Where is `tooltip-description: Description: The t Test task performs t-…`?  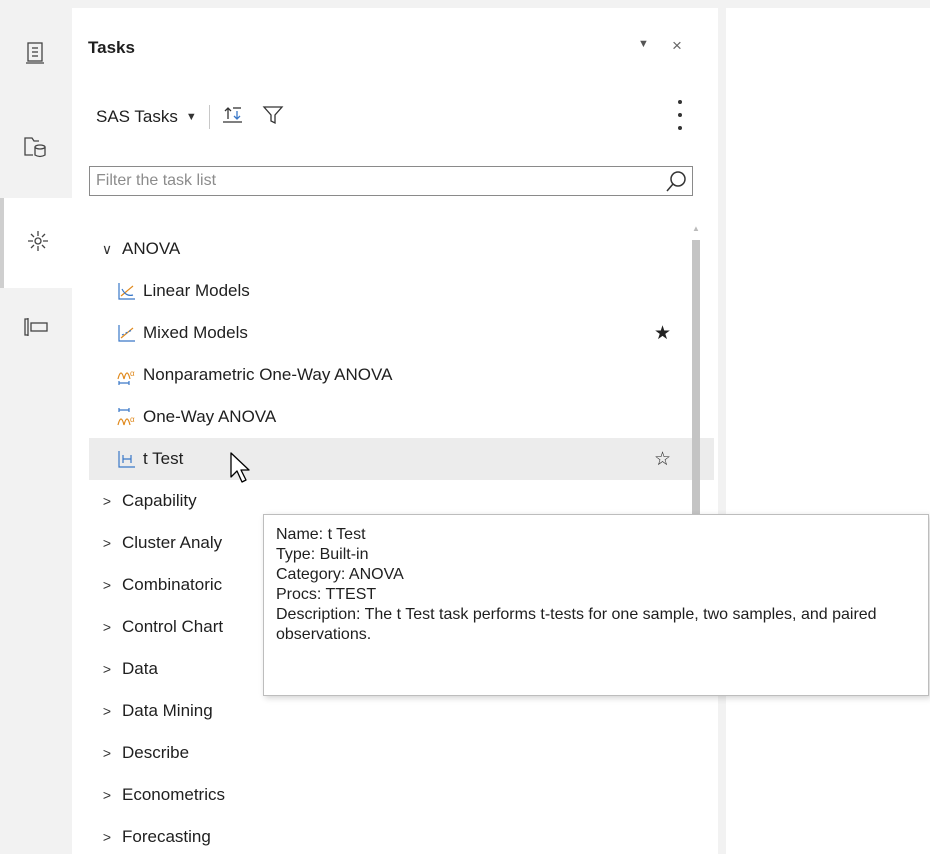
tooltip-description: Description: The t Test task performs t-… is located at coordinates (576, 624).